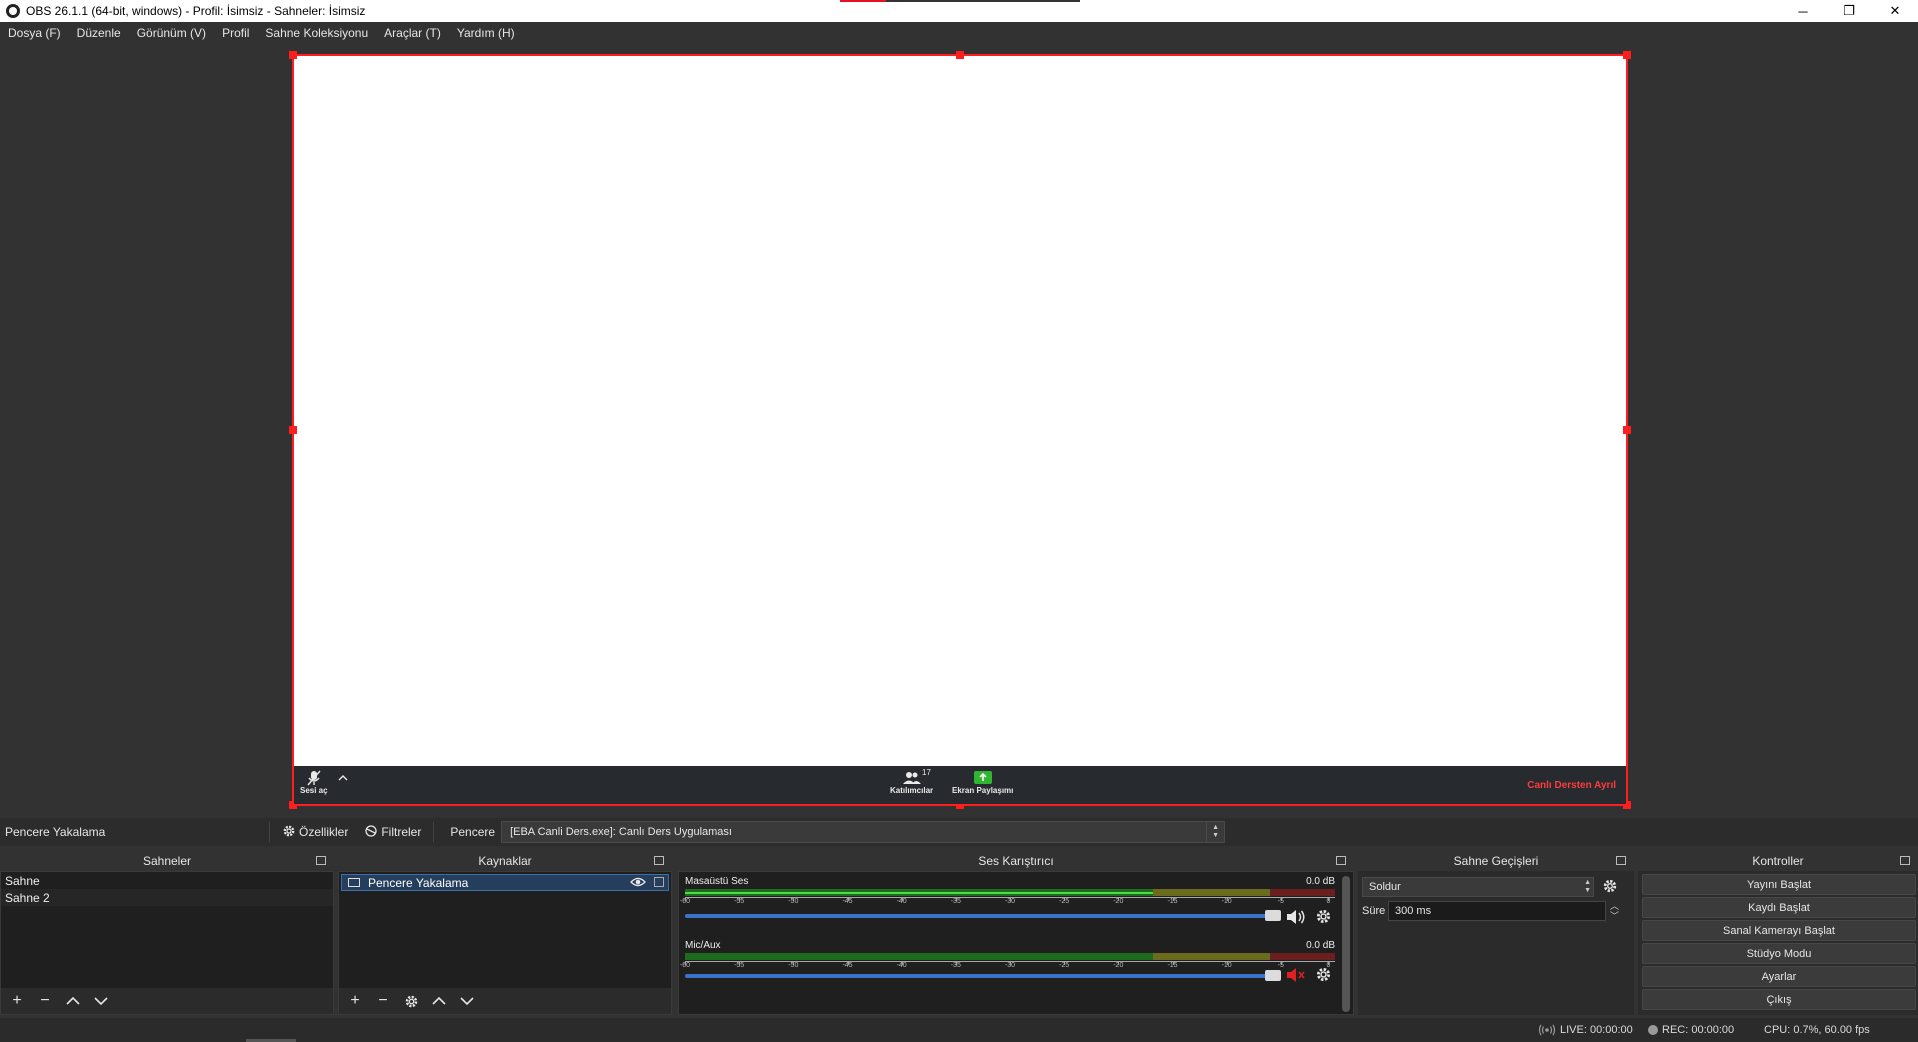  I want to click on record-dot-icon, so click(1653, 1030).